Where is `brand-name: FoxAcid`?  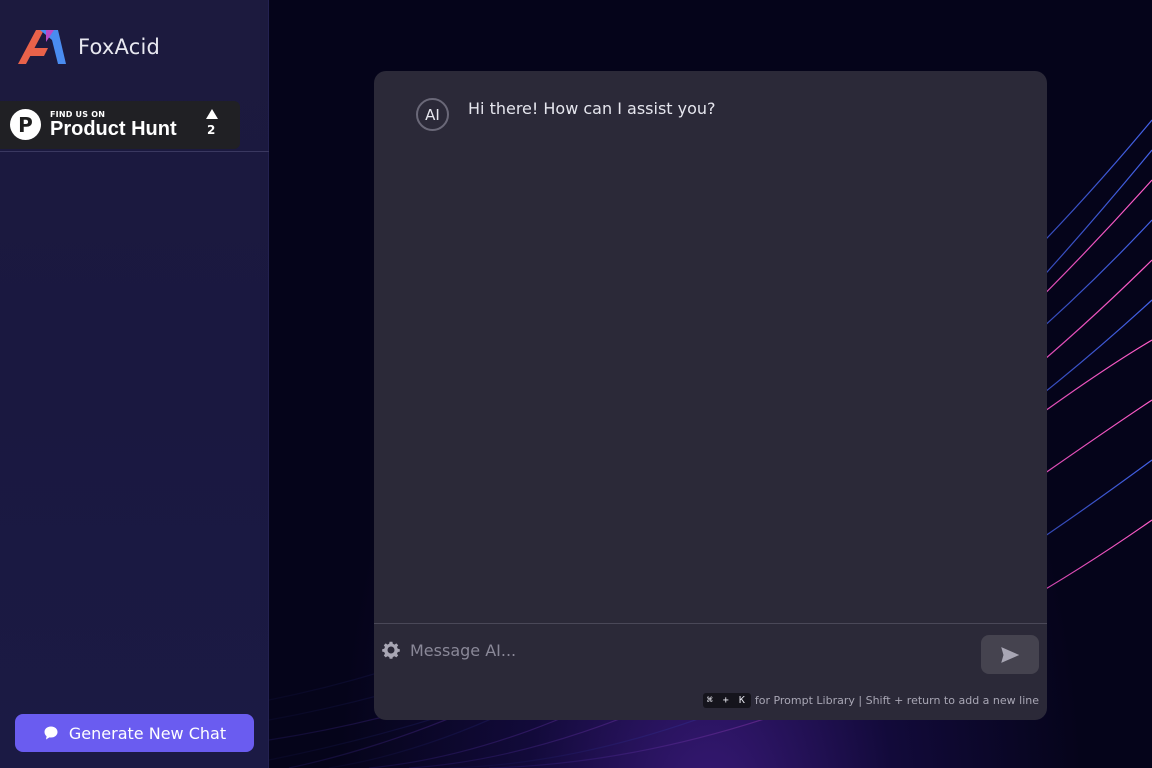 brand-name: FoxAcid is located at coordinates (119, 47).